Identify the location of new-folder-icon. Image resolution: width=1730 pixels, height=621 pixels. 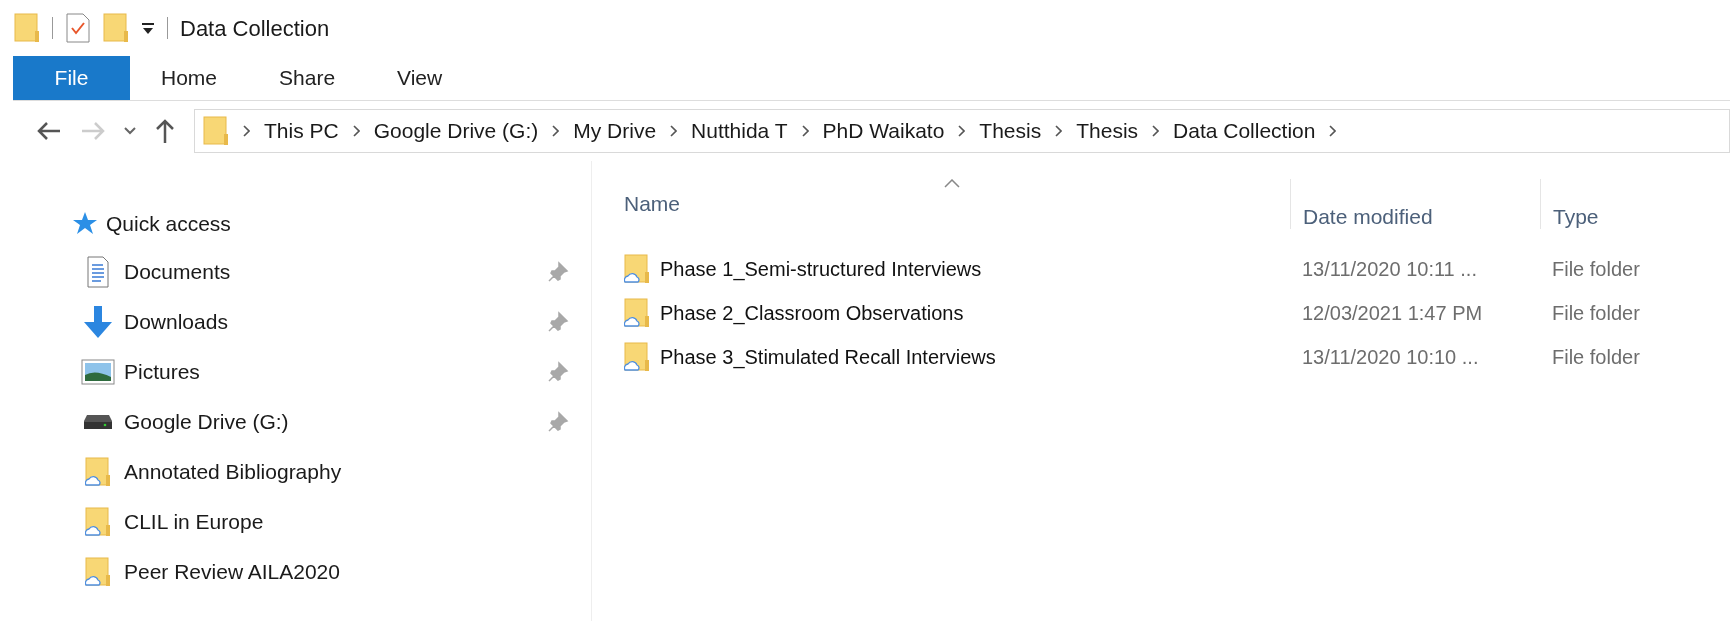
(116, 28).